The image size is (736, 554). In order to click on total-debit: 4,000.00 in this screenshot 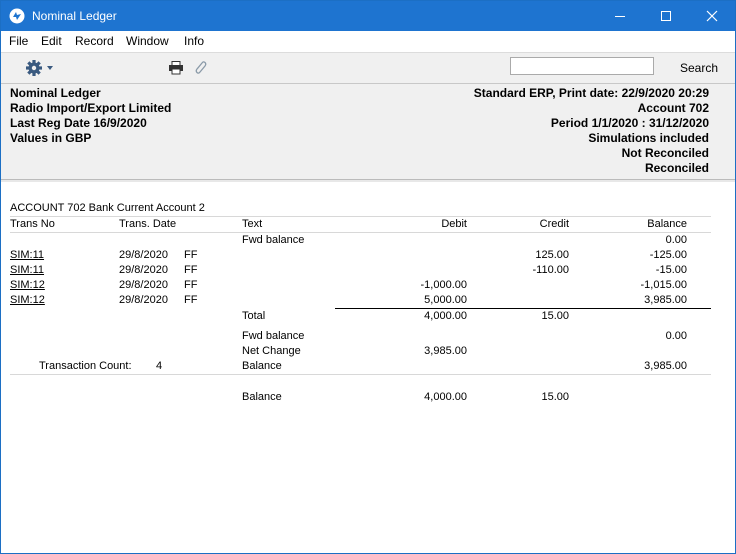, I will do `click(445, 316)`.